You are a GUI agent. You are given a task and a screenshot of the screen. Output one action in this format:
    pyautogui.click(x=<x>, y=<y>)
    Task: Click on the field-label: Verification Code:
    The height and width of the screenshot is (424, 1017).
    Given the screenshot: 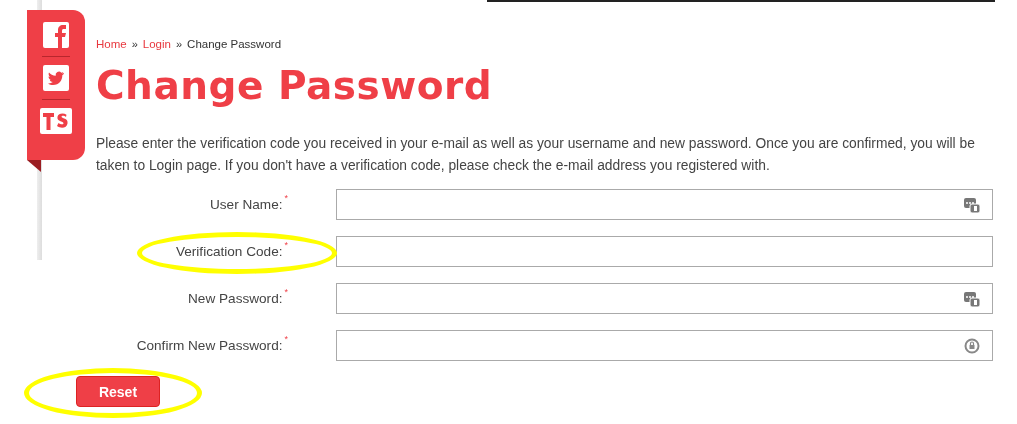 What is the action you would take?
    pyautogui.click(x=229, y=251)
    